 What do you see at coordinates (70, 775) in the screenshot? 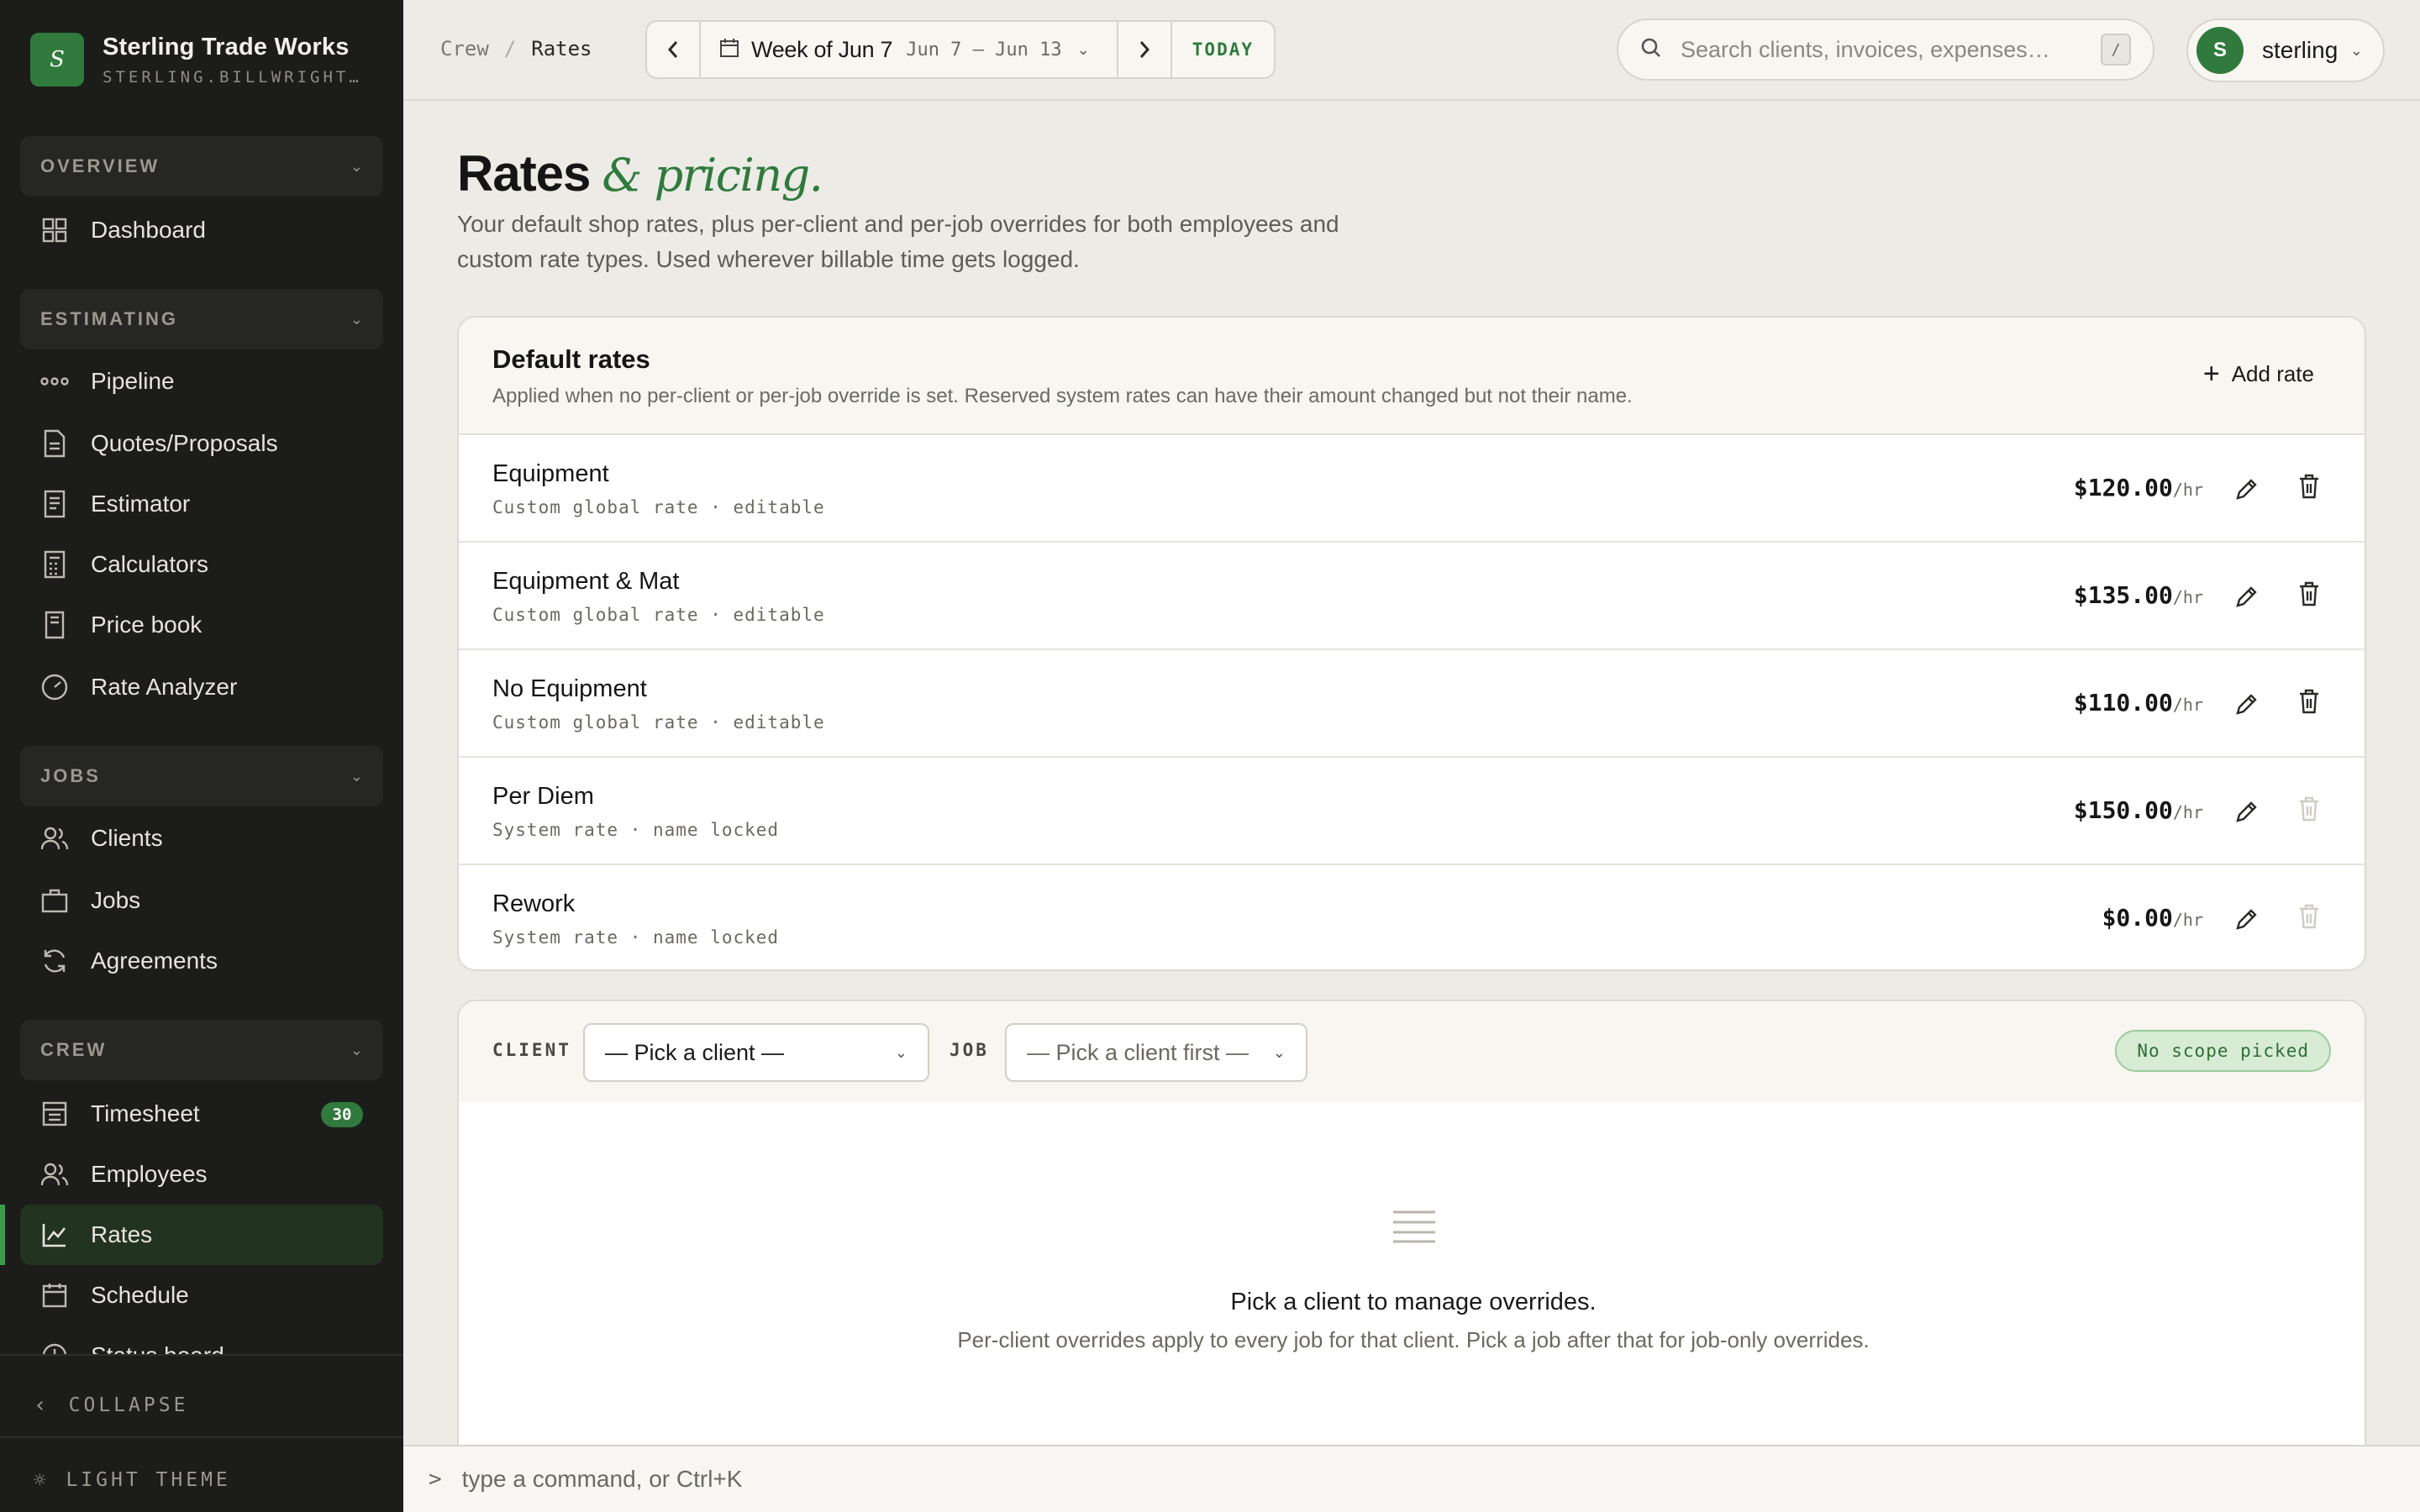
I see `section-label: JOBS` at bounding box center [70, 775].